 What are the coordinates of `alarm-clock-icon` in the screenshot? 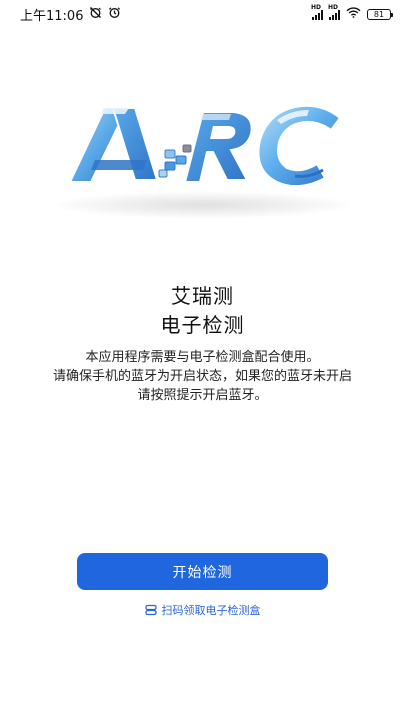 It's located at (114, 14).